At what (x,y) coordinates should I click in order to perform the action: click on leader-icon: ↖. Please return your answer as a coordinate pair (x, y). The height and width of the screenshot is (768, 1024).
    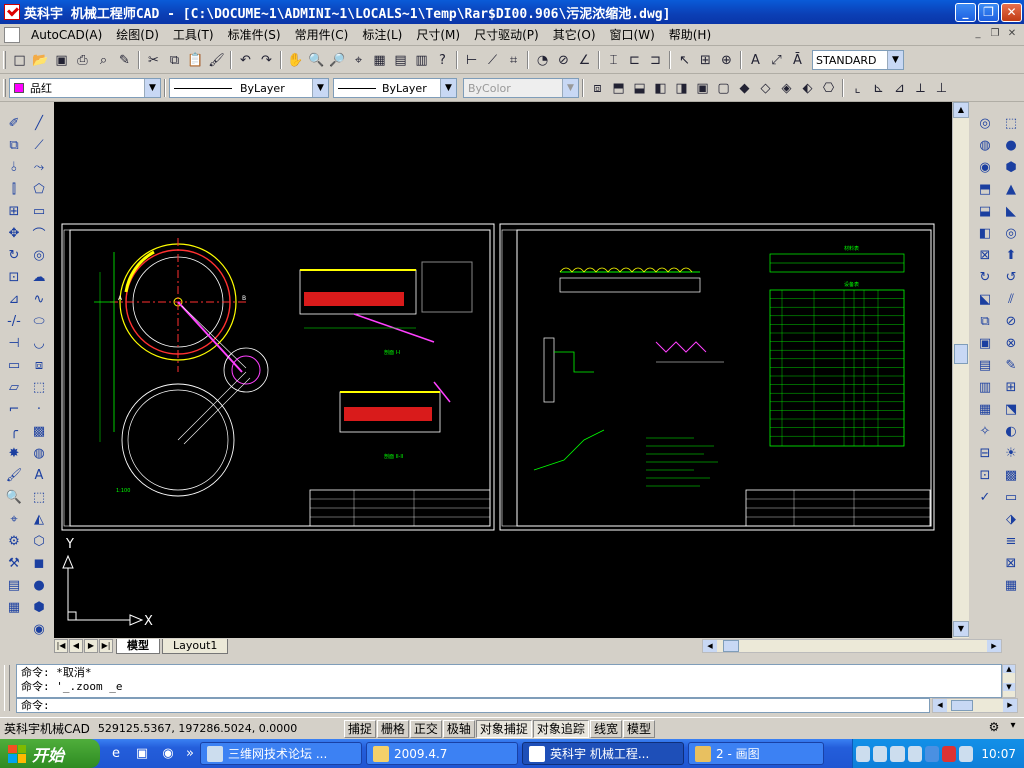
    Looking at the image, I should click on (684, 60).